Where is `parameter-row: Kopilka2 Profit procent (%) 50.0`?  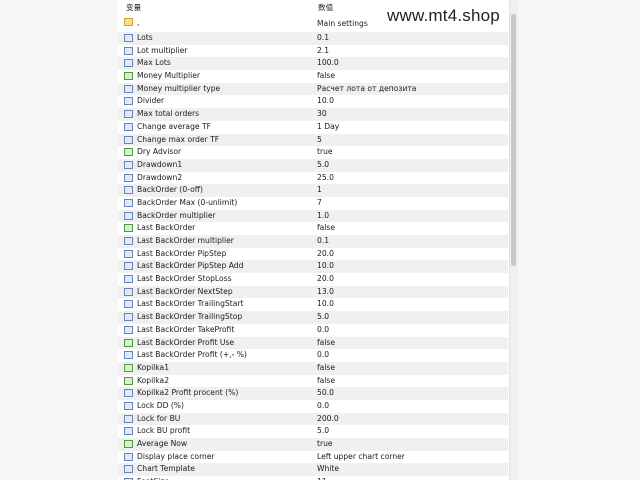
parameter-row: Kopilka2 Profit procent (%) 50.0 is located at coordinates (313, 393).